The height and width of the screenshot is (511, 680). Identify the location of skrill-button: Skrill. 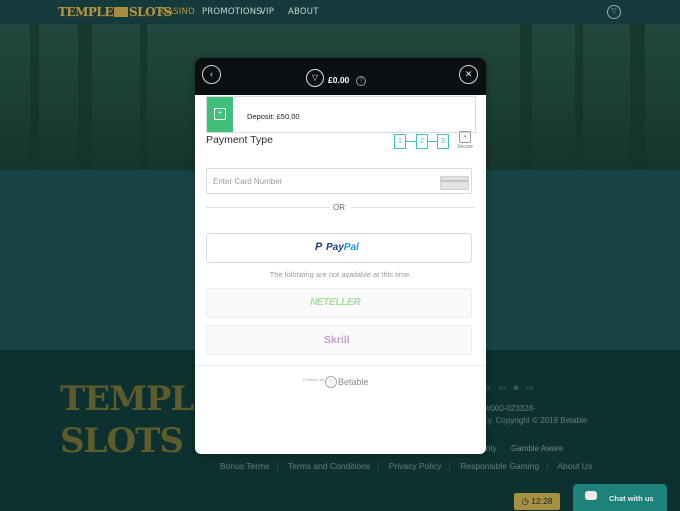
(339, 340).